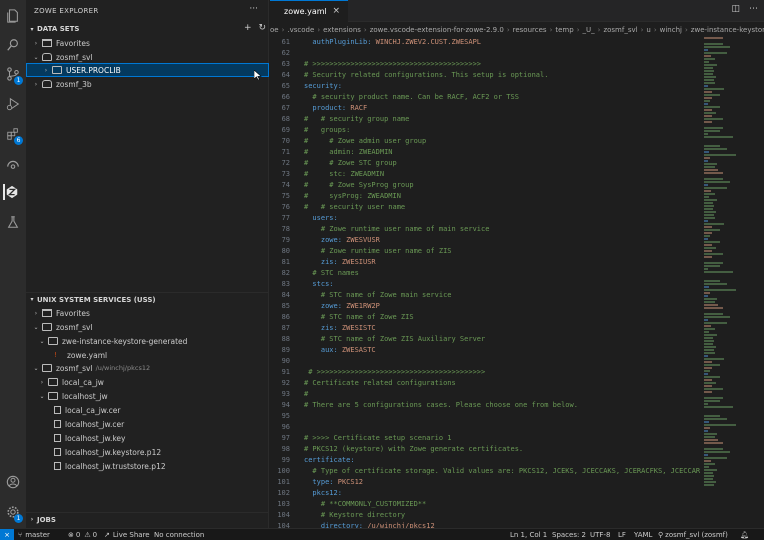  Describe the element at coordinates (671, 30) in the screenshot. I see `breadcrumb-item: winchj` at that location.